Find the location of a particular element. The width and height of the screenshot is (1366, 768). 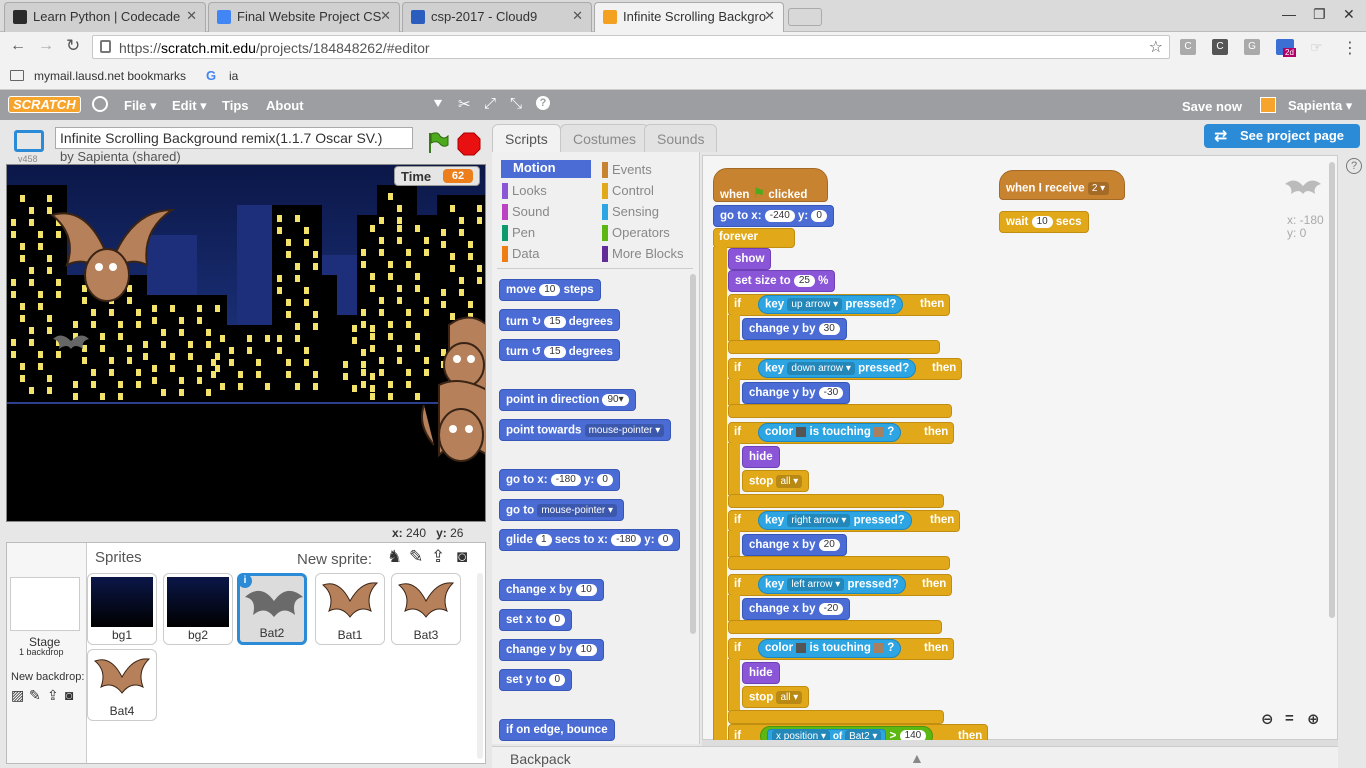

green-flag-icon is located at coordinates (438, 143).